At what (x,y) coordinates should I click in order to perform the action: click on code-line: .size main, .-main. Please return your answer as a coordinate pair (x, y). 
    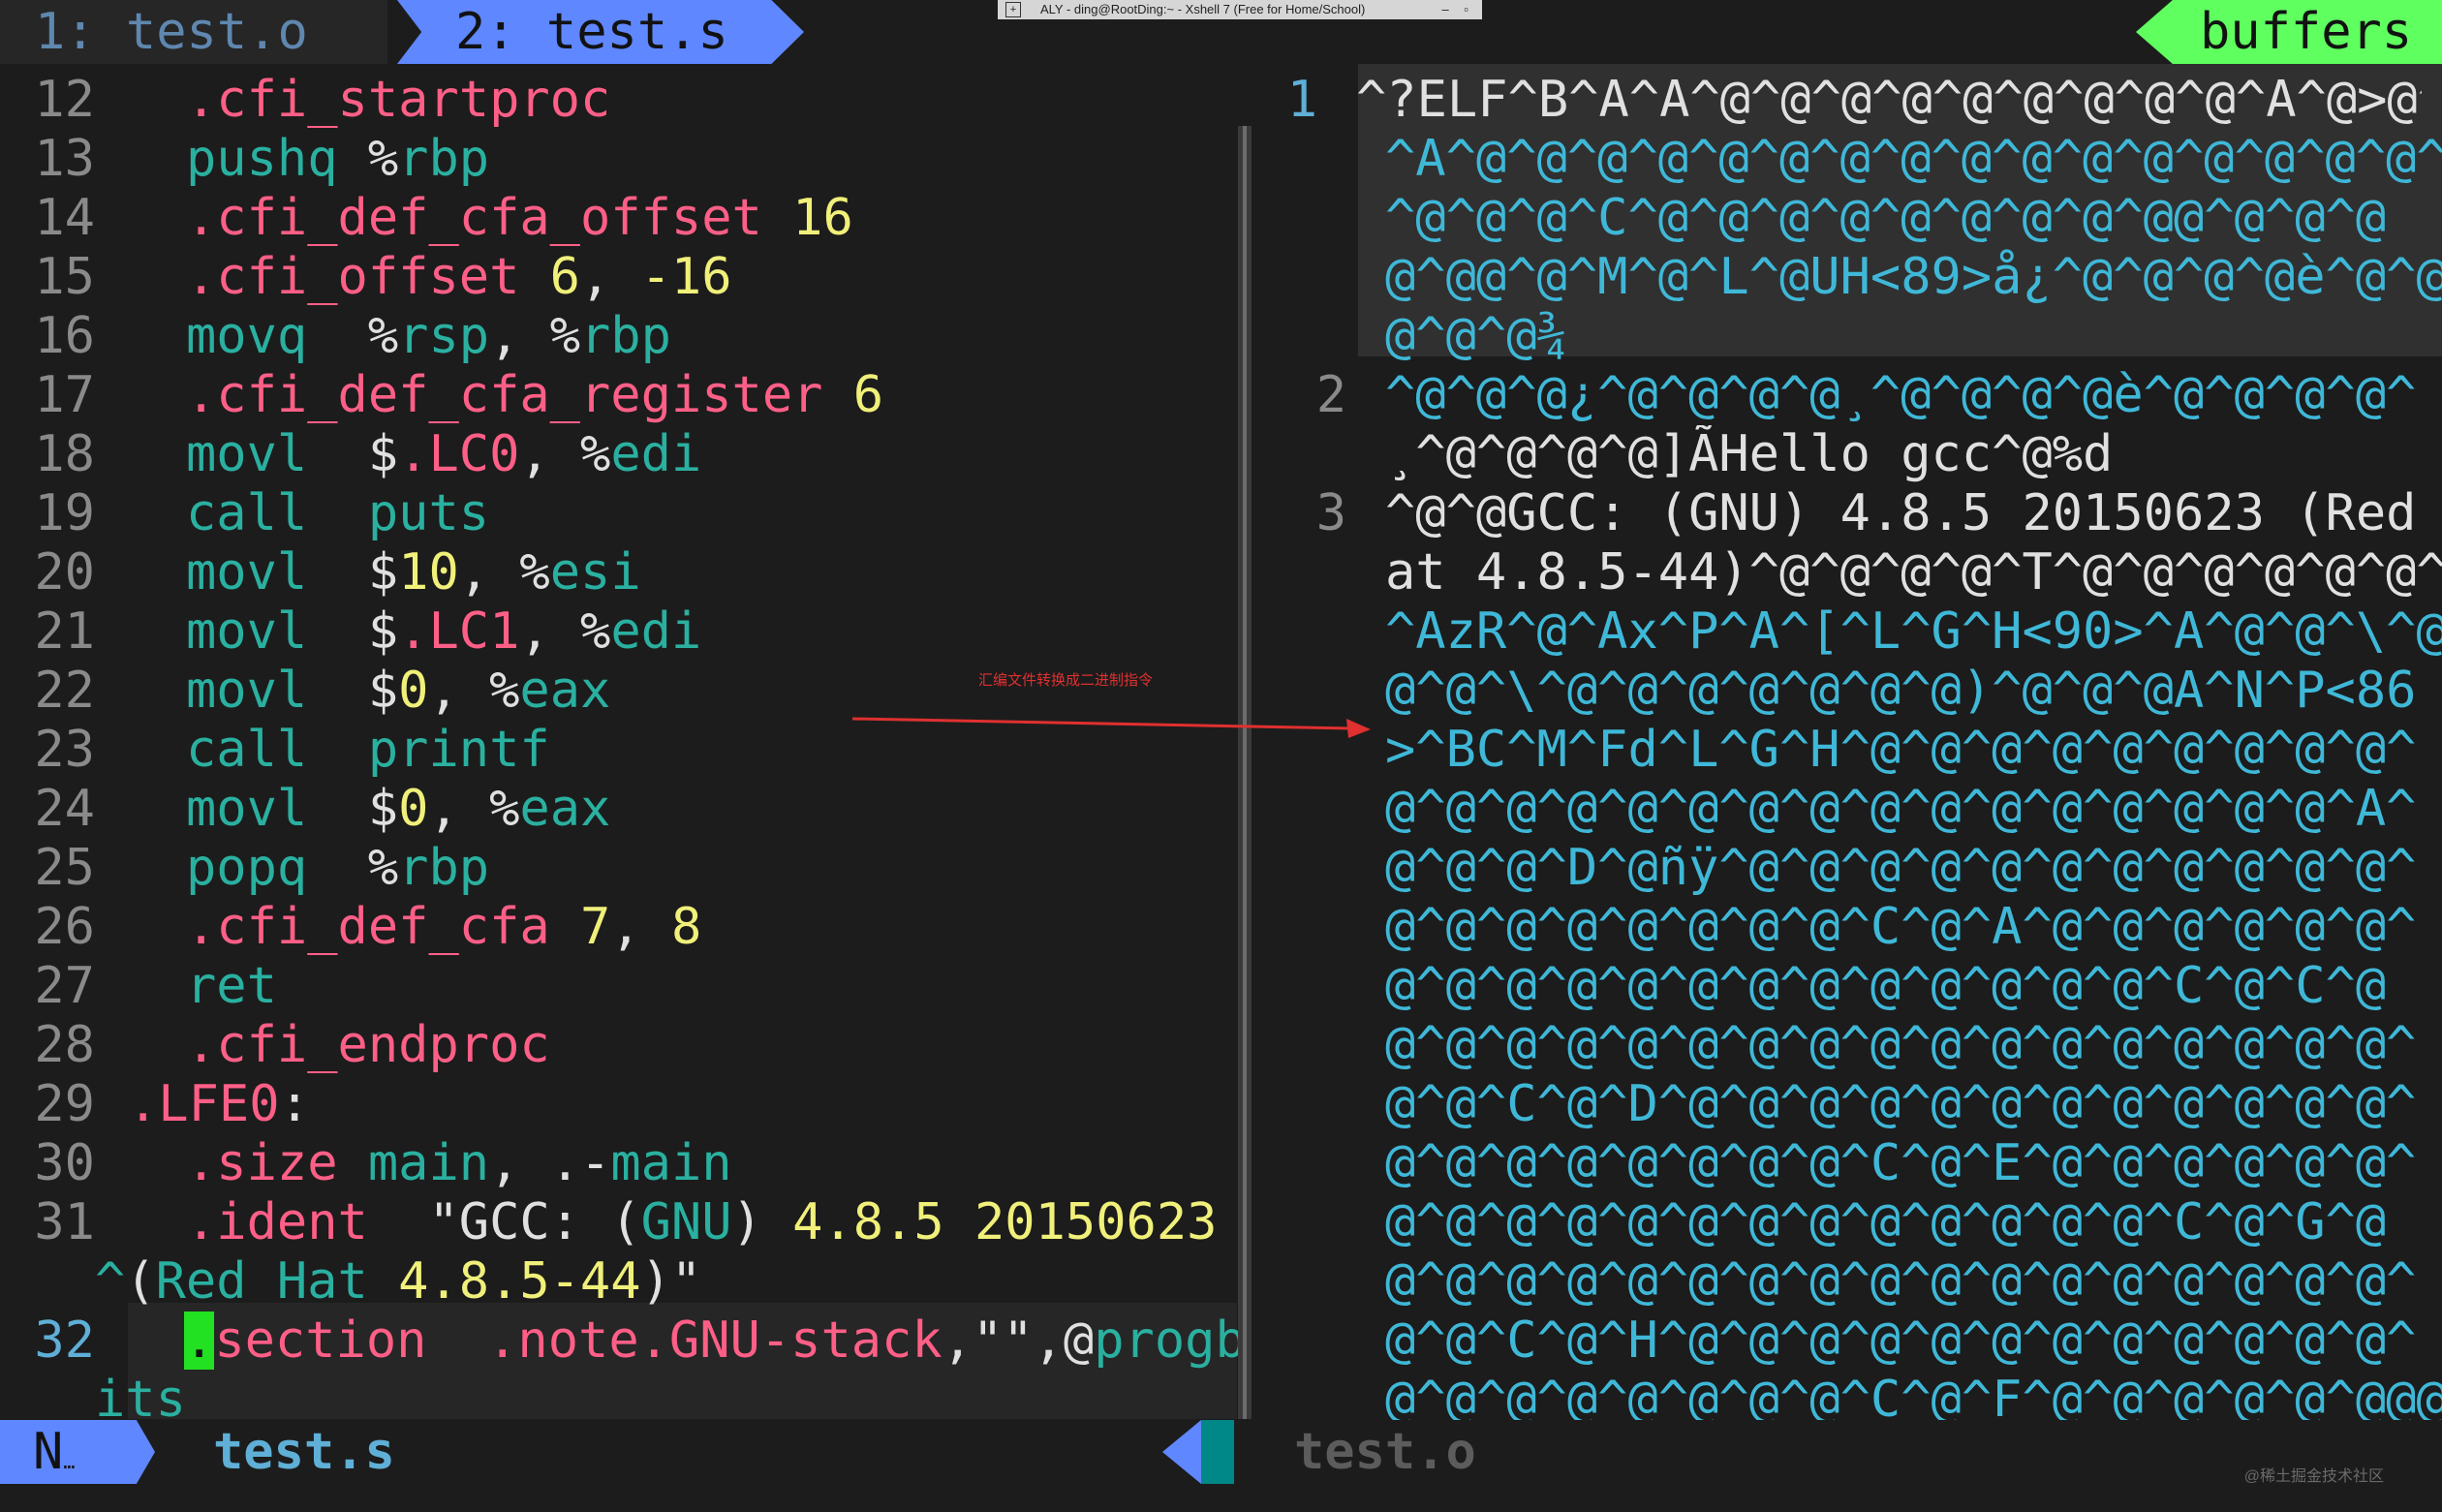
    Looking at the image, I should click on (459, 1163).